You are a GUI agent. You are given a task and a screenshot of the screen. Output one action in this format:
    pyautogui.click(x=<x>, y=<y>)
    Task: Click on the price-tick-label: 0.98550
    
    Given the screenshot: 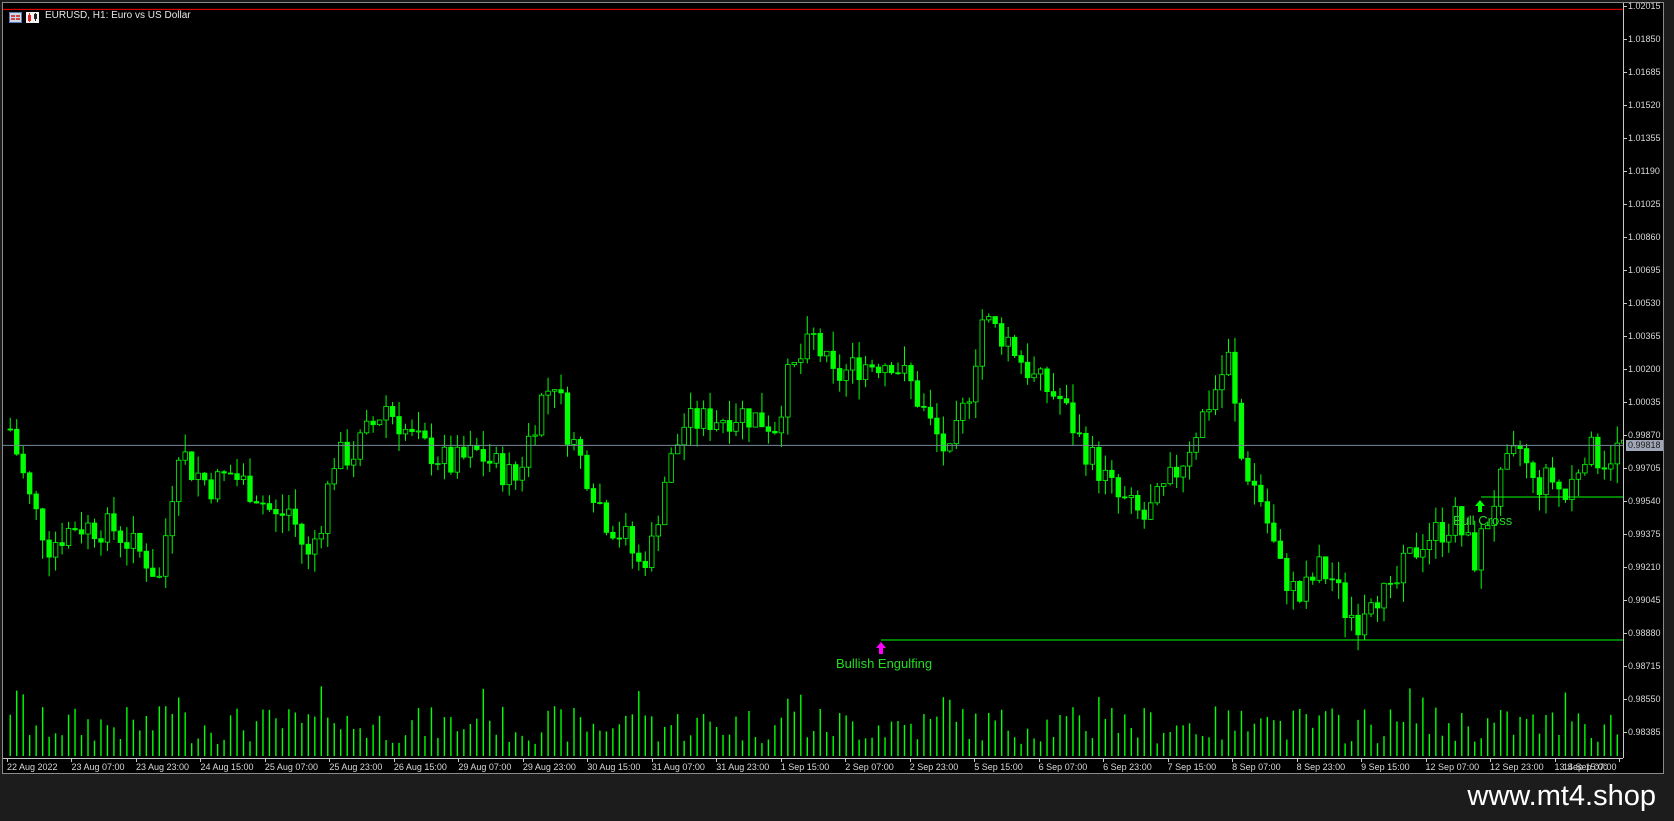 What is the action you would take?
    pyautogui.click(x=1644, y=699)
    